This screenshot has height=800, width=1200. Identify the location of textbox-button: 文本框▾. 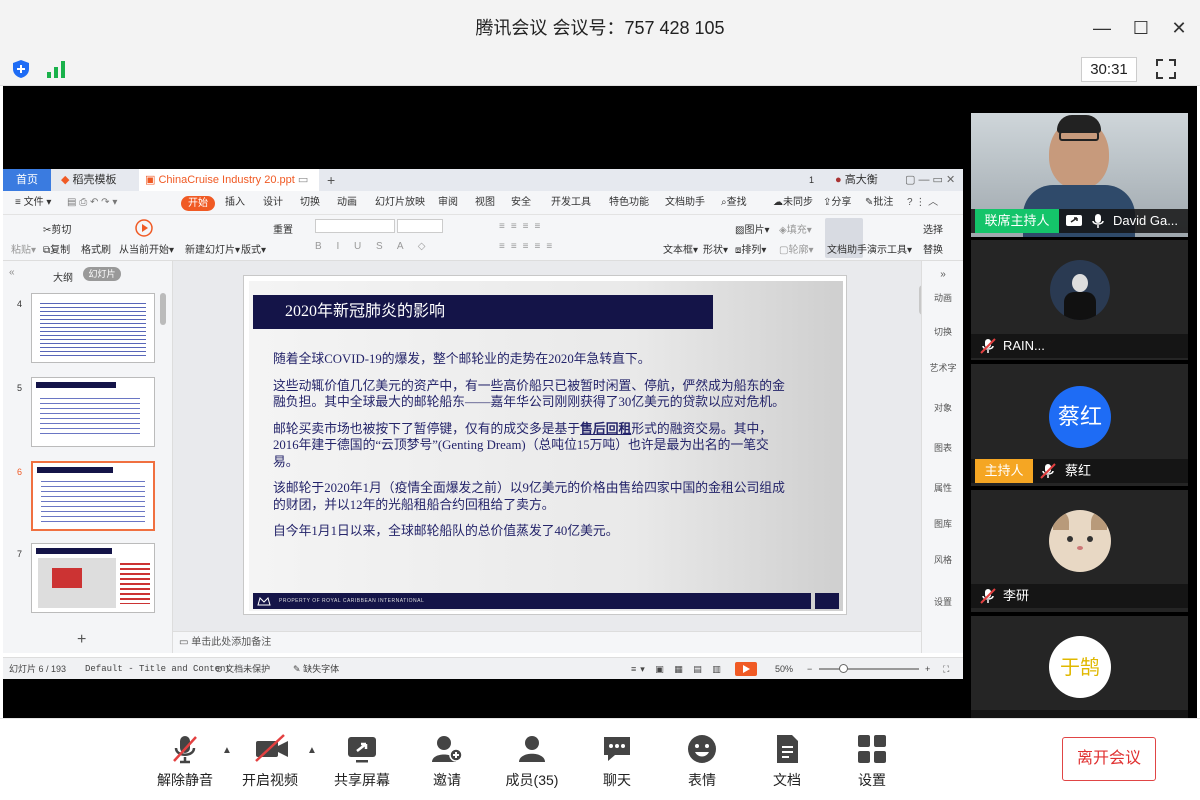
(680, 248).